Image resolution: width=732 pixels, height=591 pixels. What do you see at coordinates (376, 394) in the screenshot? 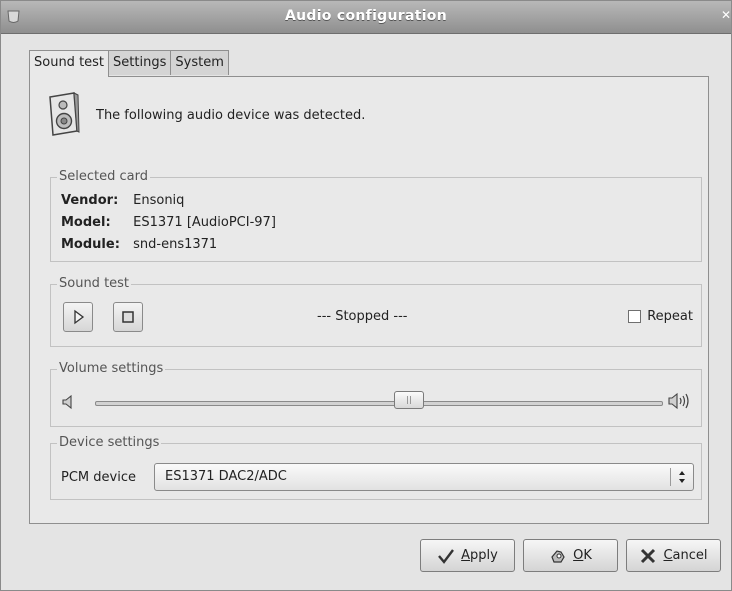
I see `volume-settings-frame: Volume settings` at bounding box center [376, 394].